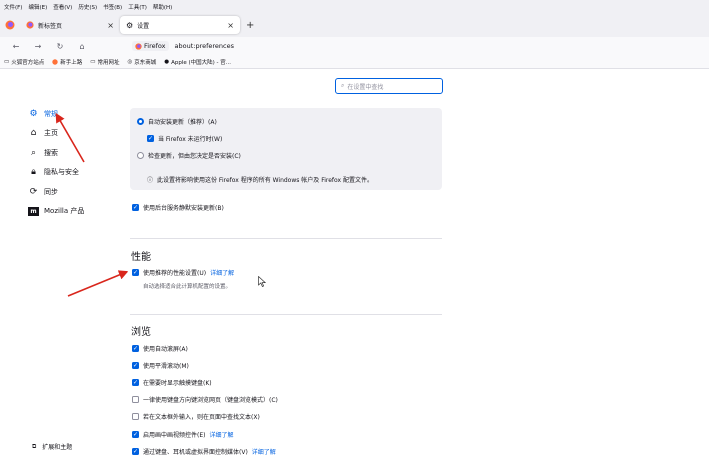 This screenshot has width=709, height=466. I want to click on checkbox-label: 在需要时显示触摸键盘(K), so click(177, 383).